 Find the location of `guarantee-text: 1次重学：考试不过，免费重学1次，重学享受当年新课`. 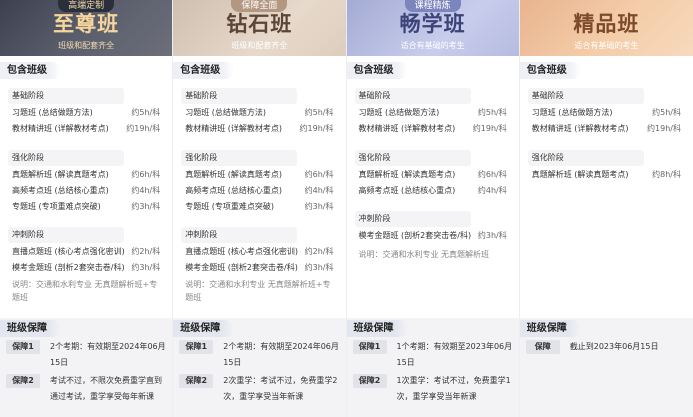

guarantee-text: 1次重学：考试不过，免费重学1次，重学享受当年新课 is located at coordinates (453, 388).